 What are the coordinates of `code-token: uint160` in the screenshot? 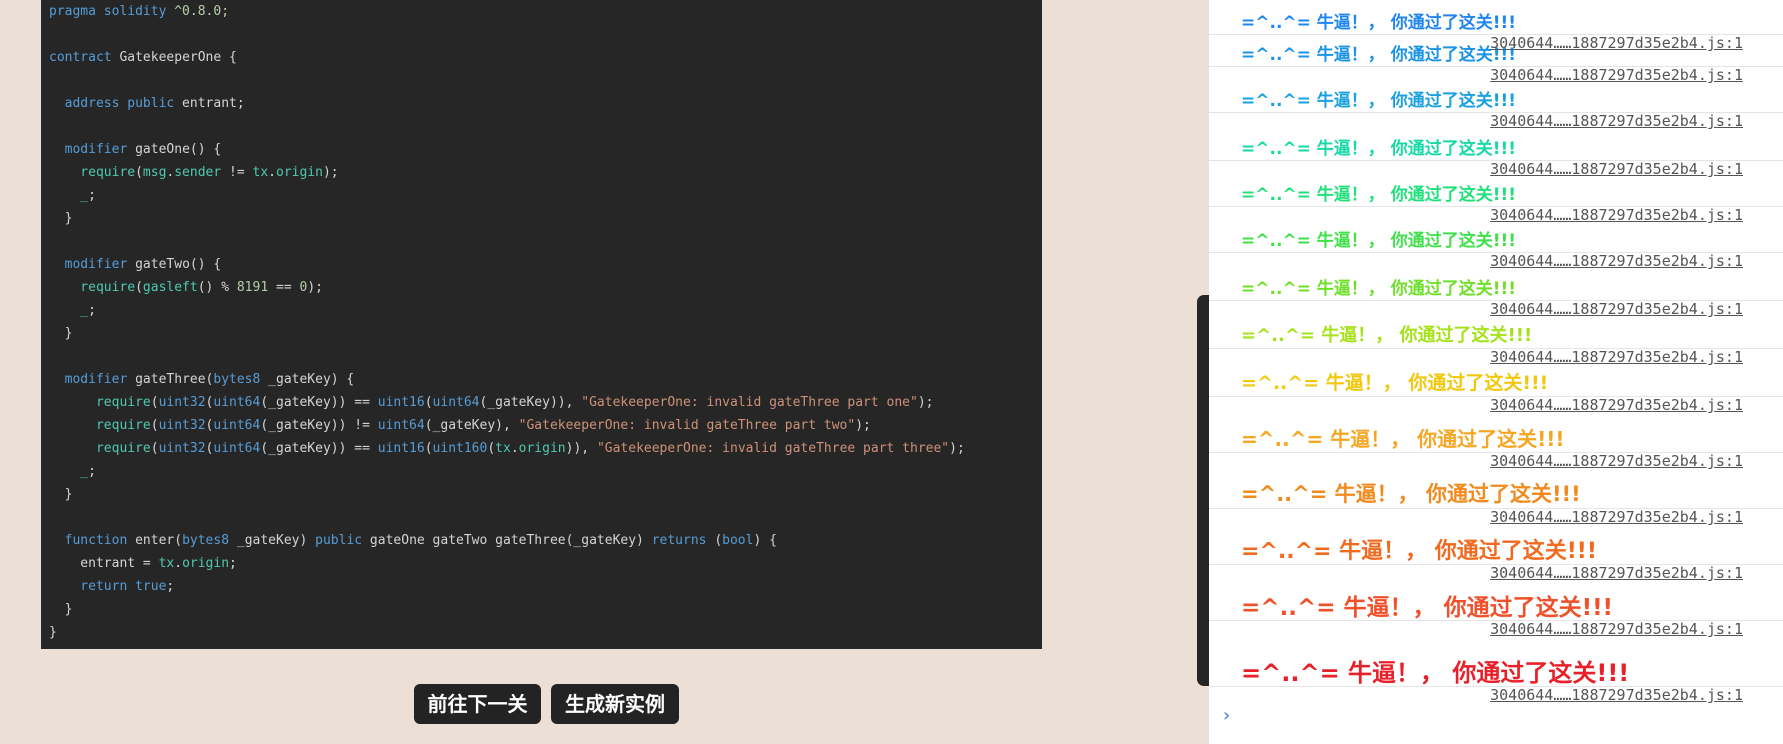 It's located at (460, 448).